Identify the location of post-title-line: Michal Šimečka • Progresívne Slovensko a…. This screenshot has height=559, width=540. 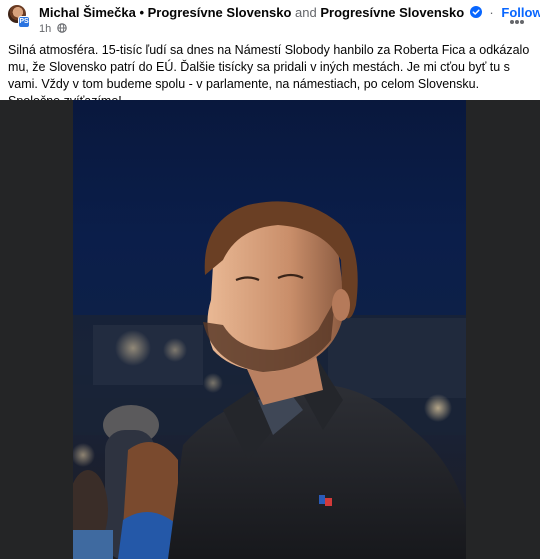
(289, 13).